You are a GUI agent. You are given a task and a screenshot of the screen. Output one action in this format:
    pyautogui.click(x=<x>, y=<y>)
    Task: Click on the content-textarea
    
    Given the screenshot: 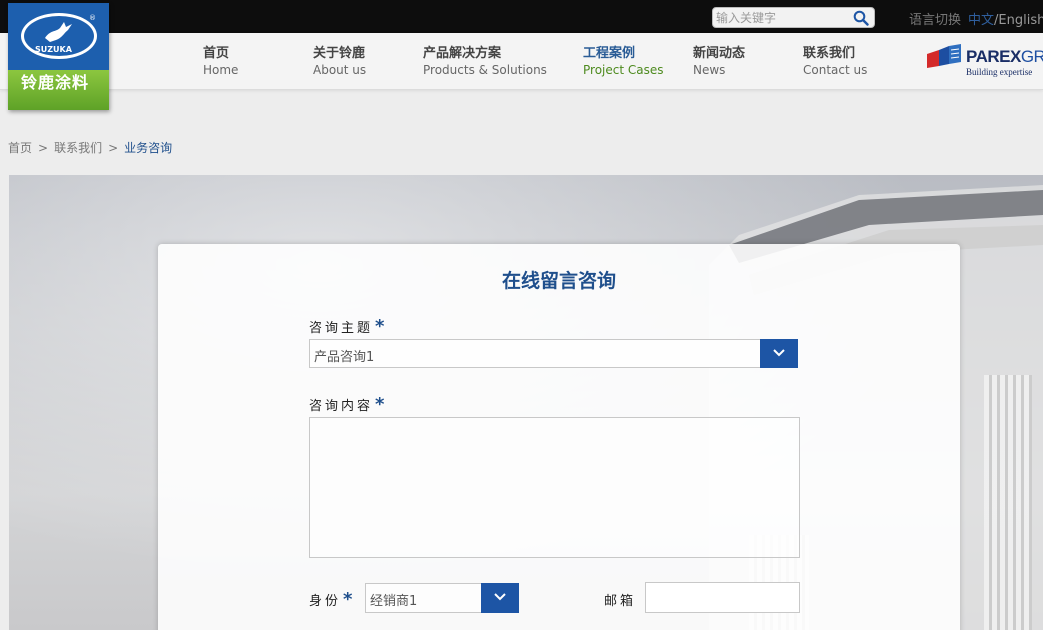 What is the action you would take?
    pyautogui.click(x=554, y=487)
    